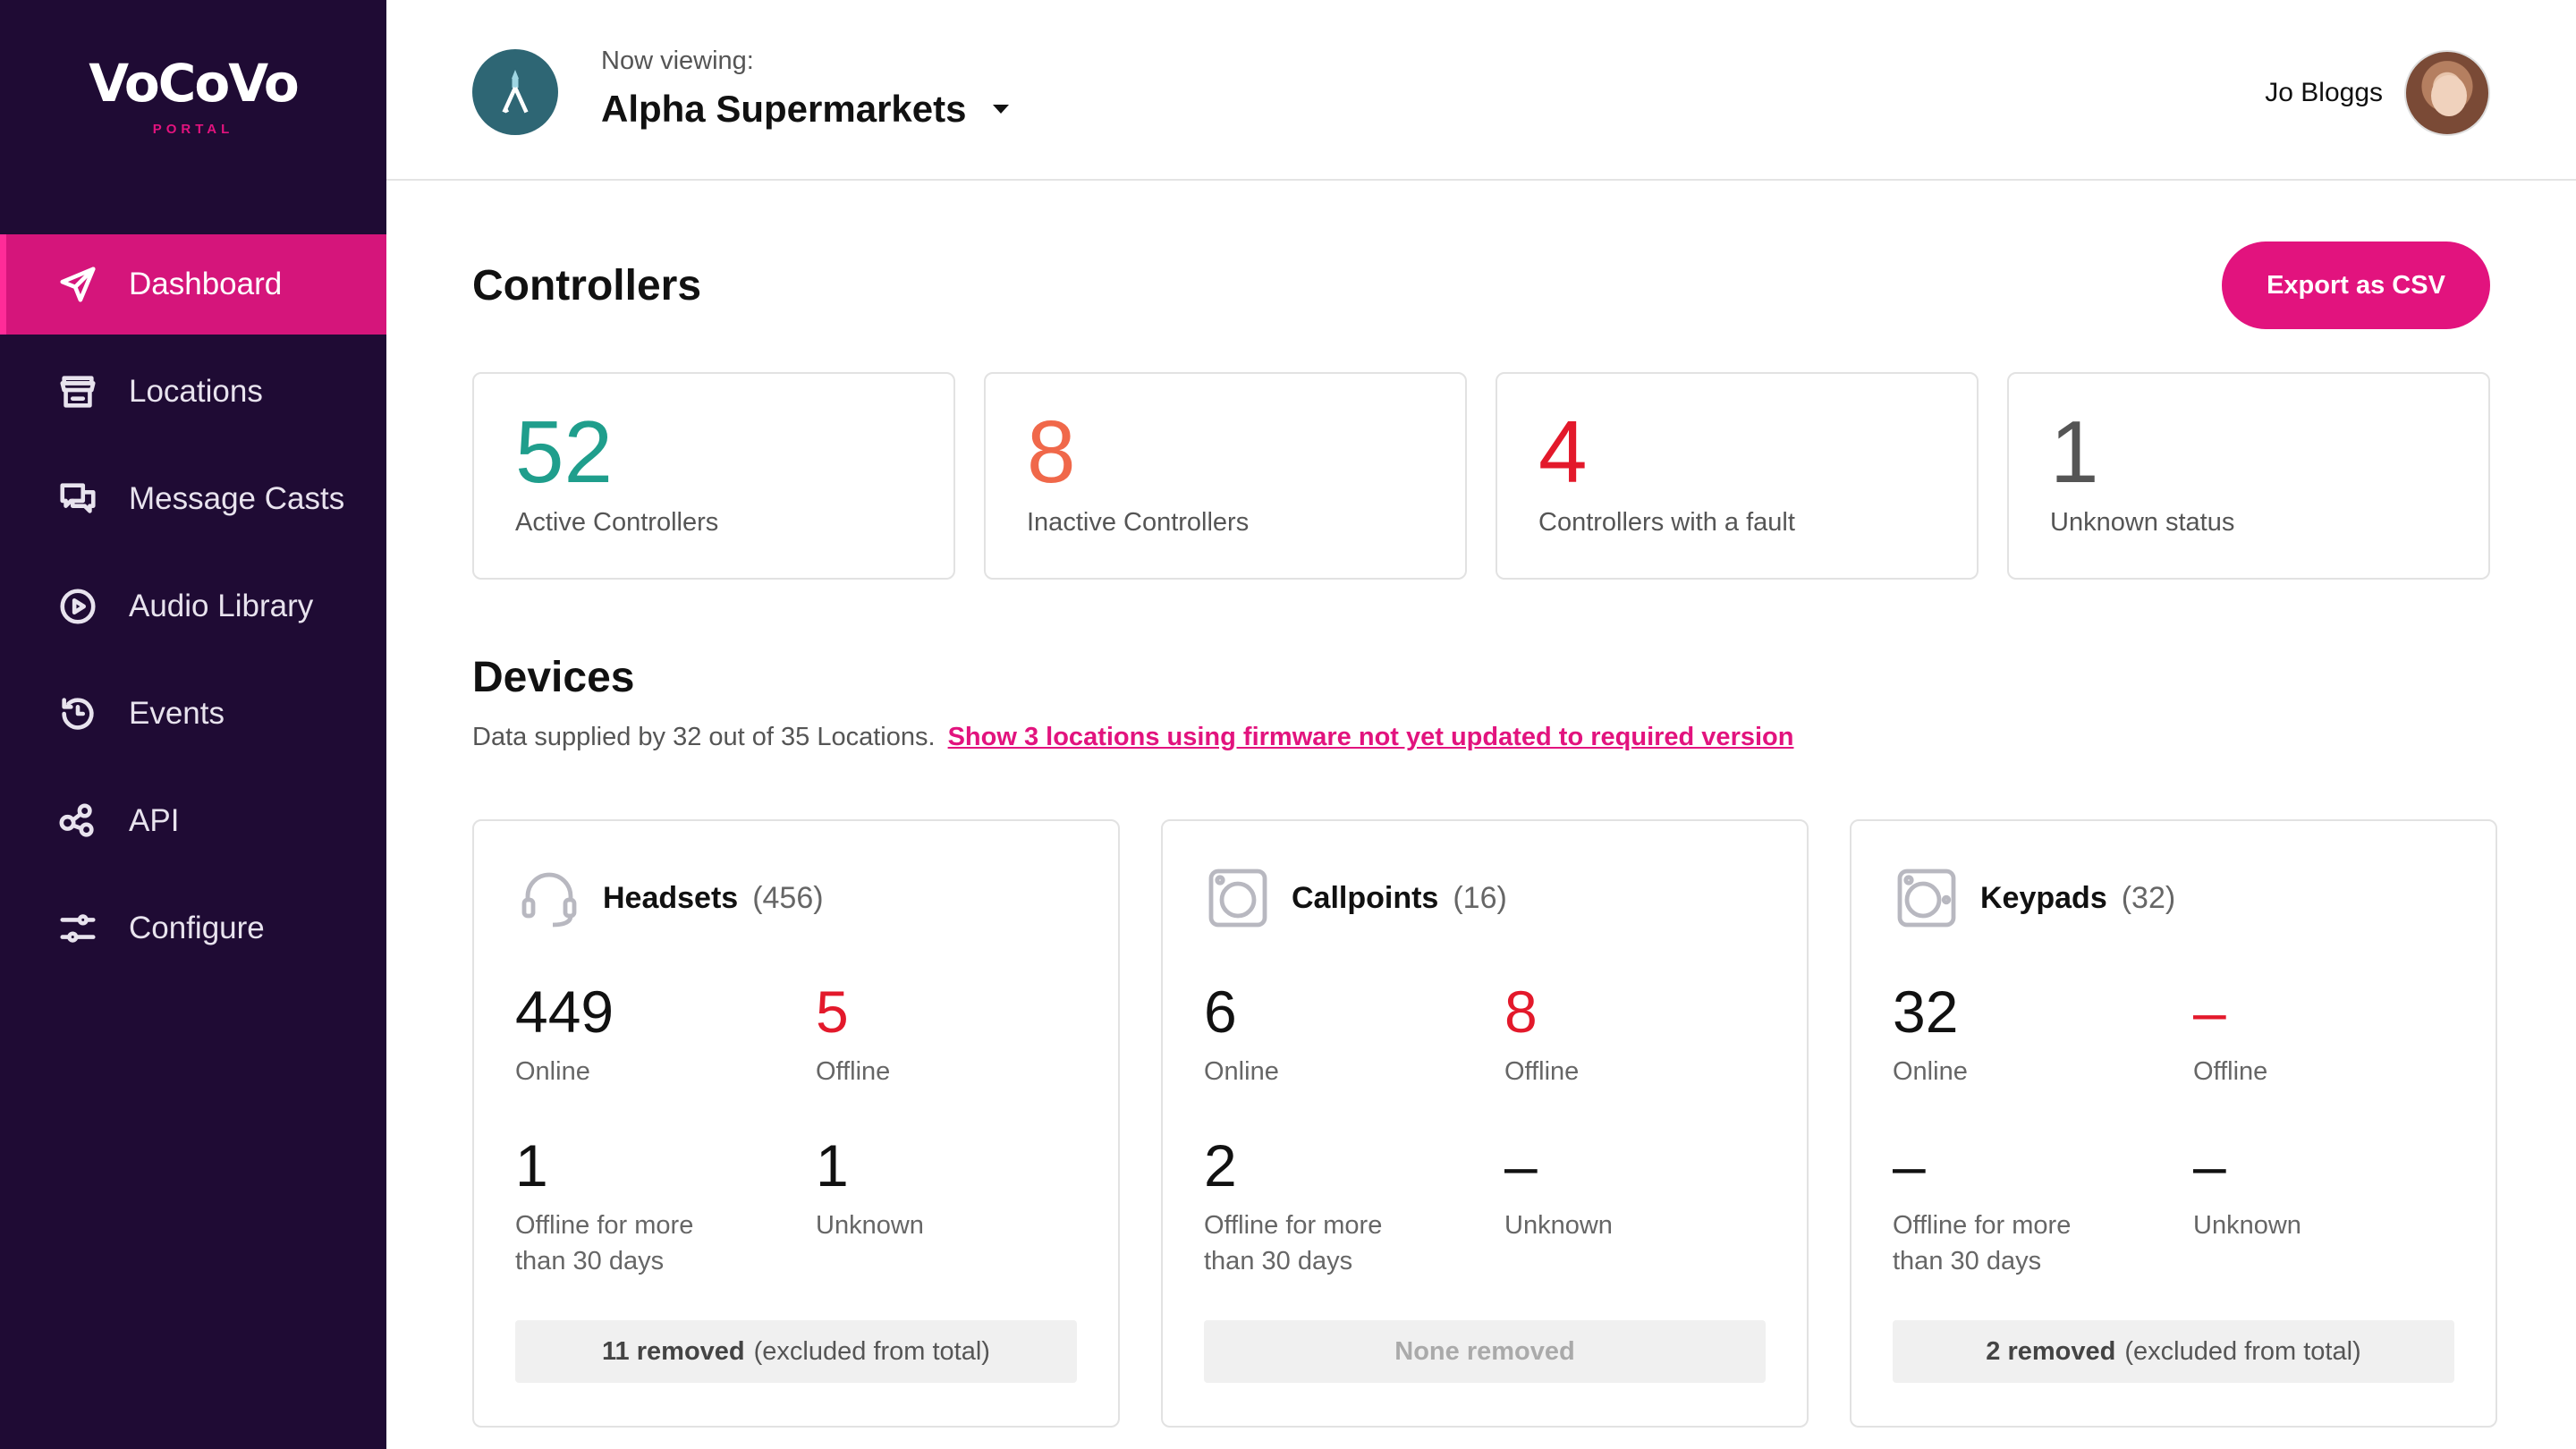 The height and width of the screenshot is (1449, 2576). I want to click on logo-wordmark: VoCoVo, so click(194, 83).